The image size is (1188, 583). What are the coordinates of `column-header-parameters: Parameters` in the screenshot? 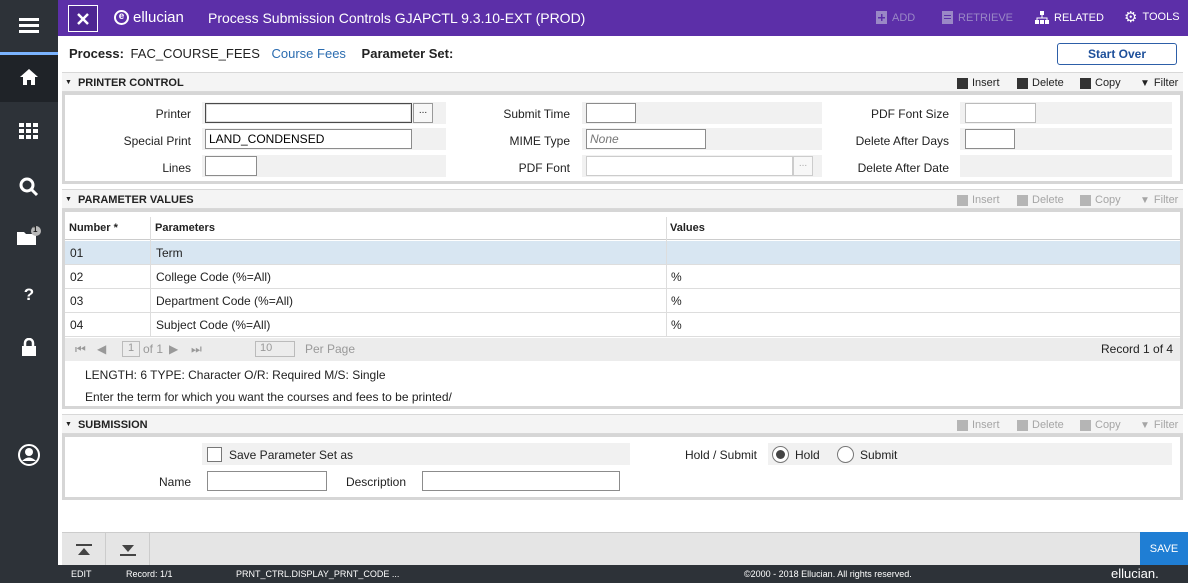 It's located at (185, 228).